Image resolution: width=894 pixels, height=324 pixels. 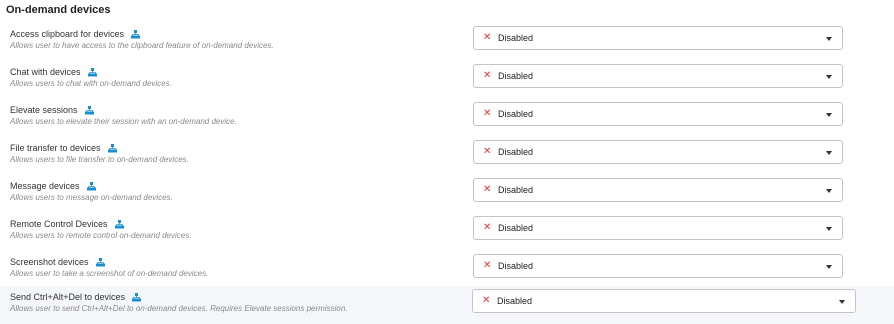 I want to click on permission-title: Screenshot devices, so click(x=58, y=262).